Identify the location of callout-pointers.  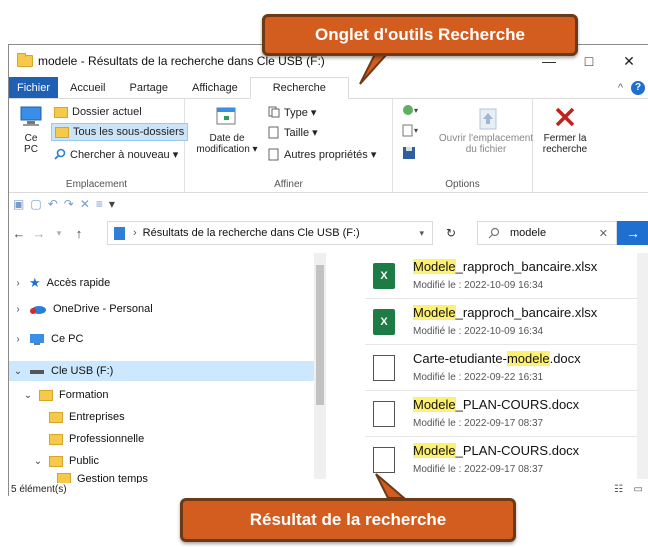
(383, 271).